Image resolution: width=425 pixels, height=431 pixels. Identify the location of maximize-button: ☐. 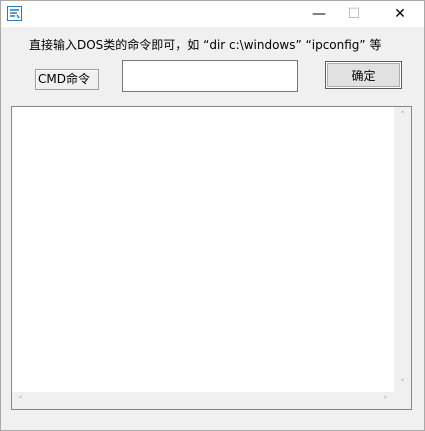
(354, 14).